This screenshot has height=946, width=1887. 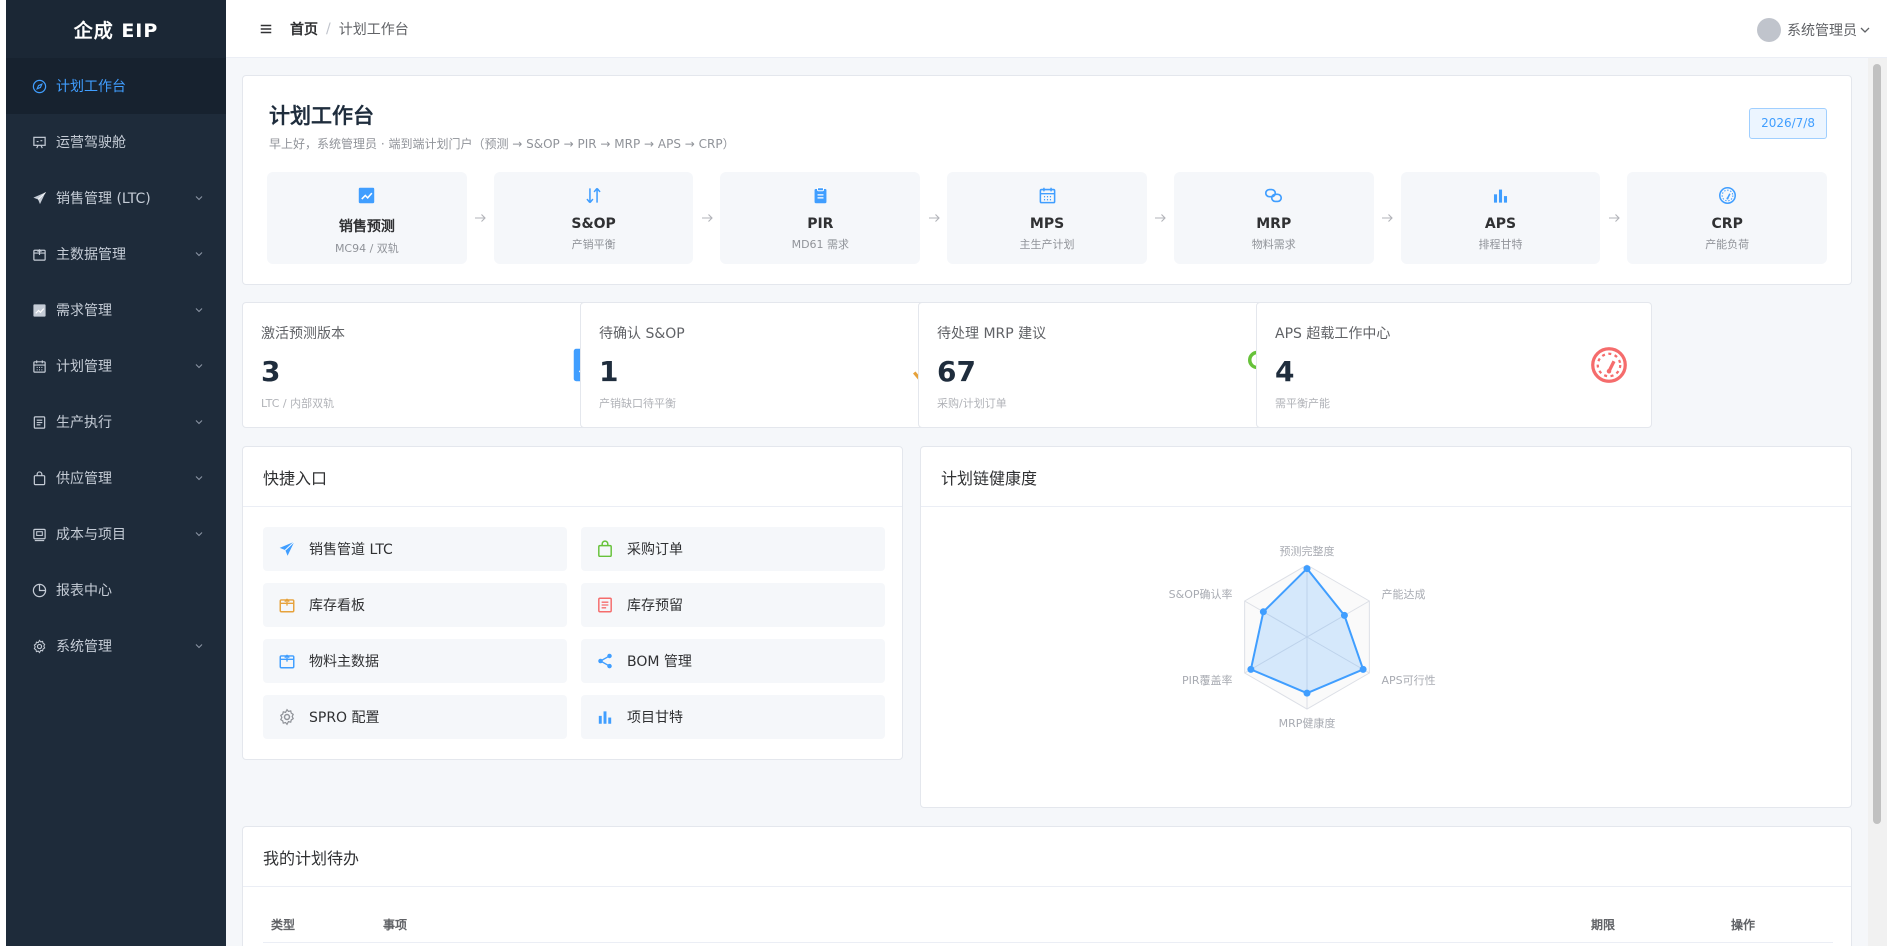 What do you see at coordinates (39, 86) in the screenshot?
I see `compass-icon` at bounding box center [39, 86].